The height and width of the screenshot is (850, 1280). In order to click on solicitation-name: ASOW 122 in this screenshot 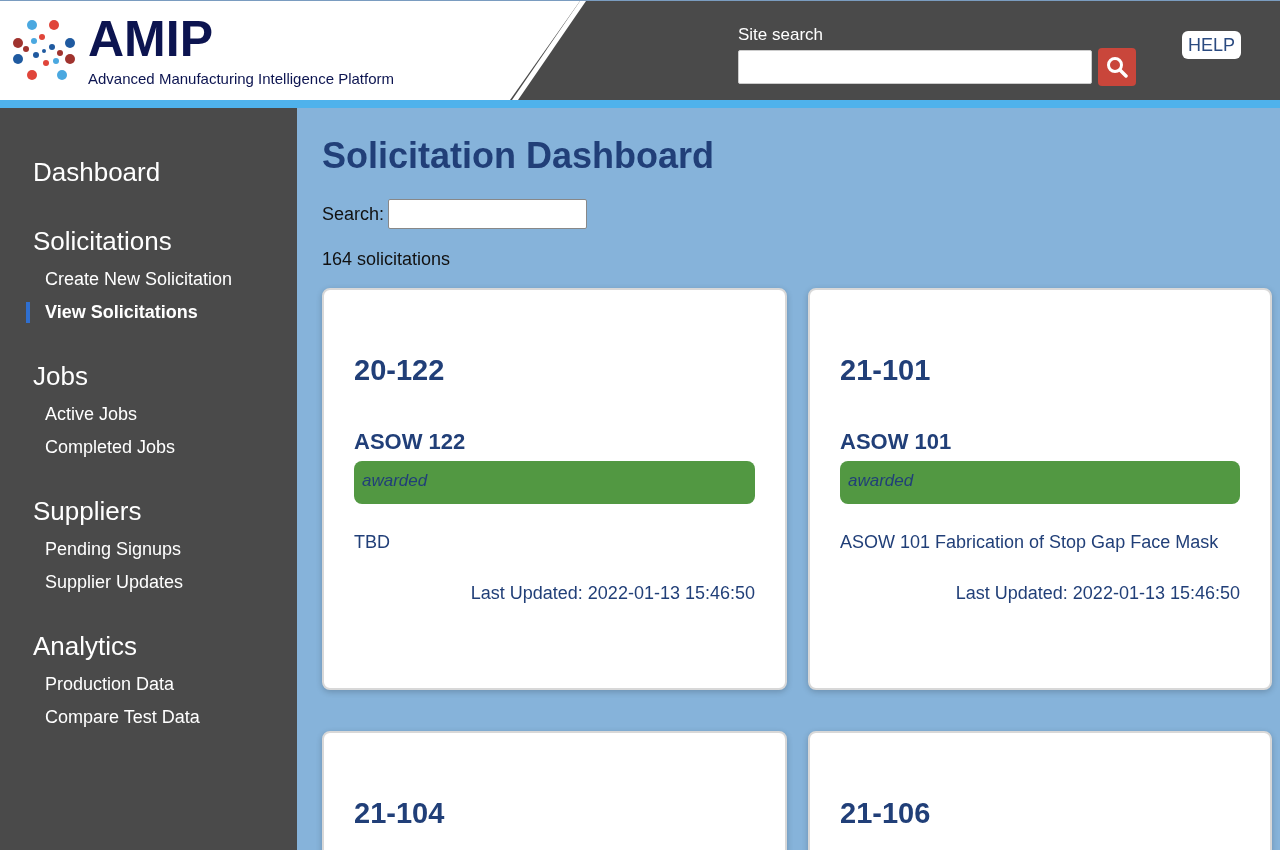, I will do `click(410, 442)`.